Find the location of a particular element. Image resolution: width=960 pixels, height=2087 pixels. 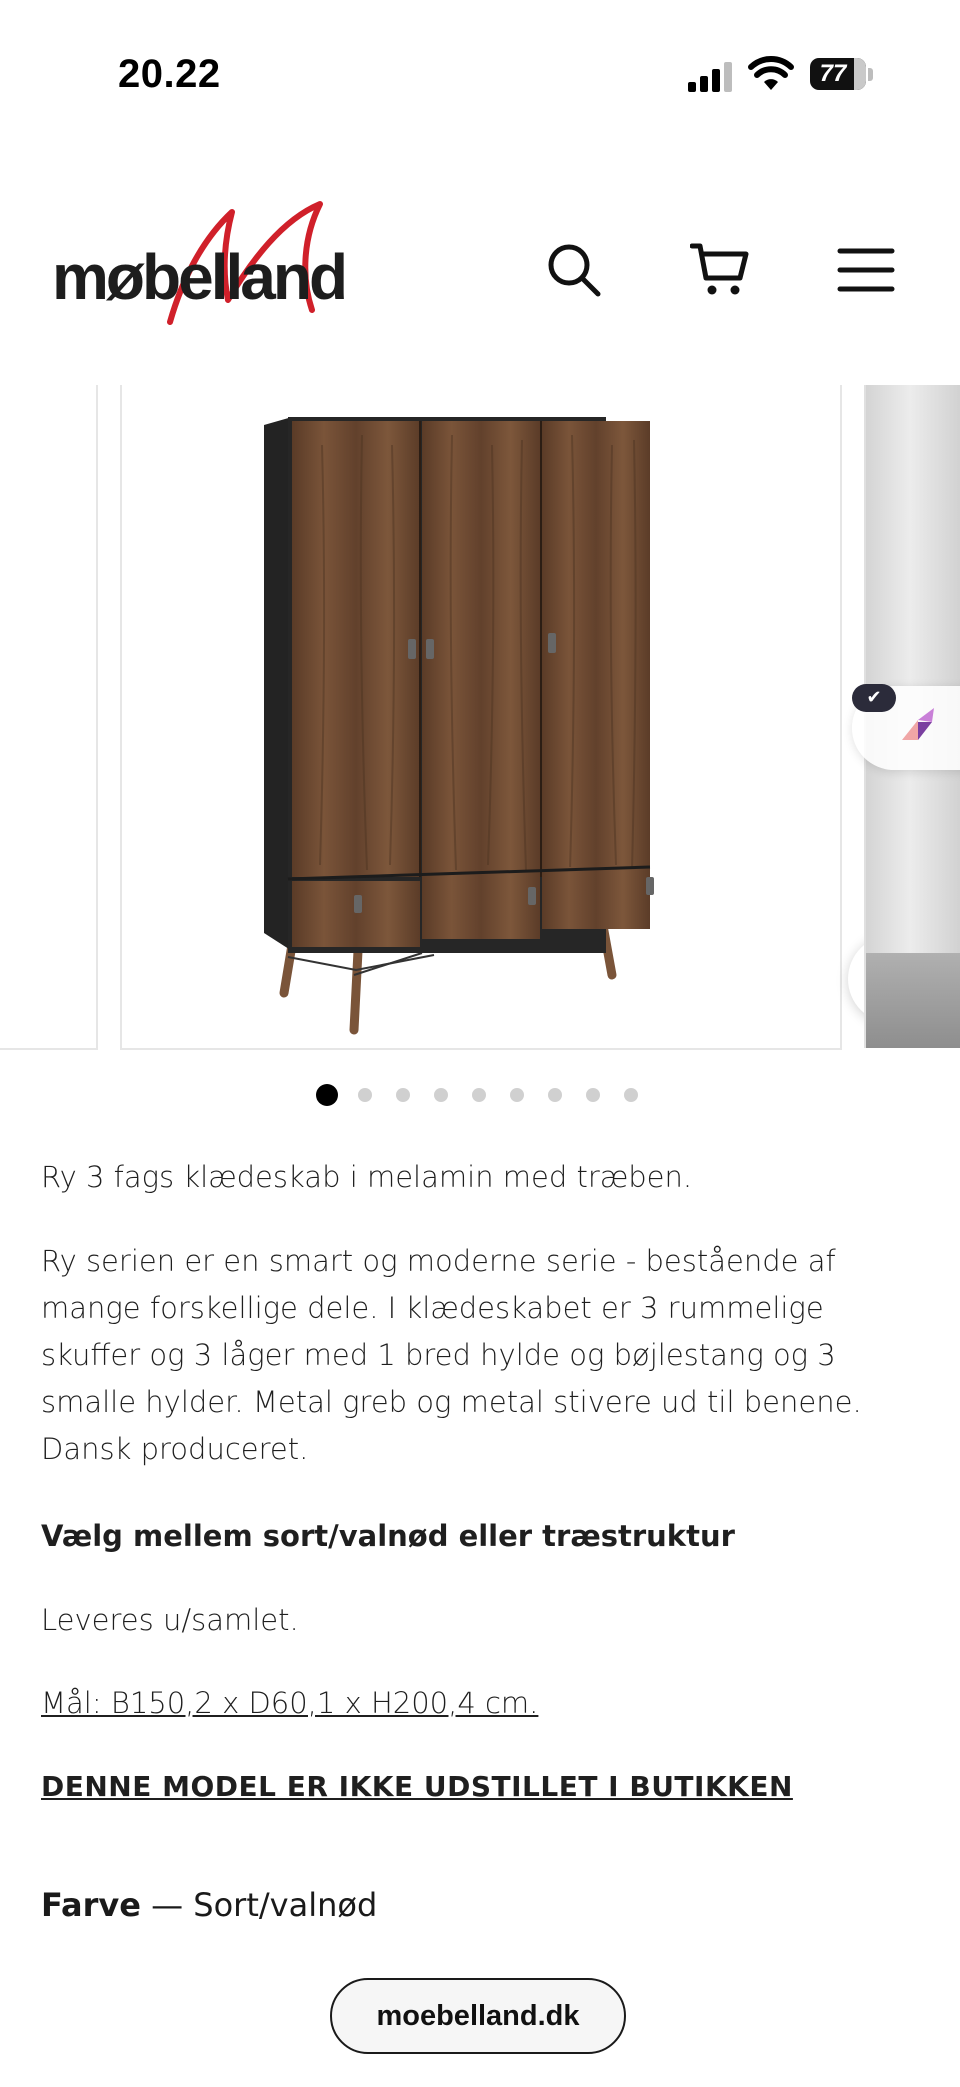

status-bar: 20.22 77 is located at coordinates (480, 70).